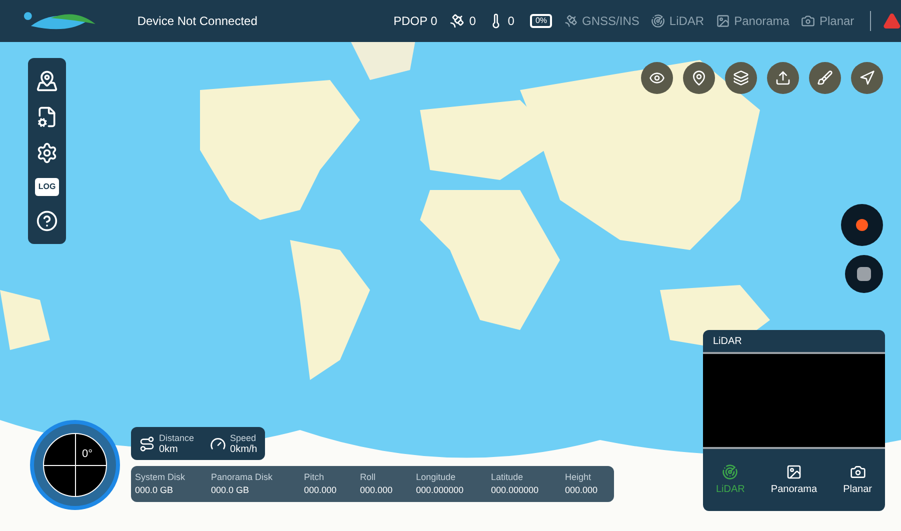  Describe the element at coordinates (244, 450) in the screenshot. I see `trip-value: 0km/h` at that location.